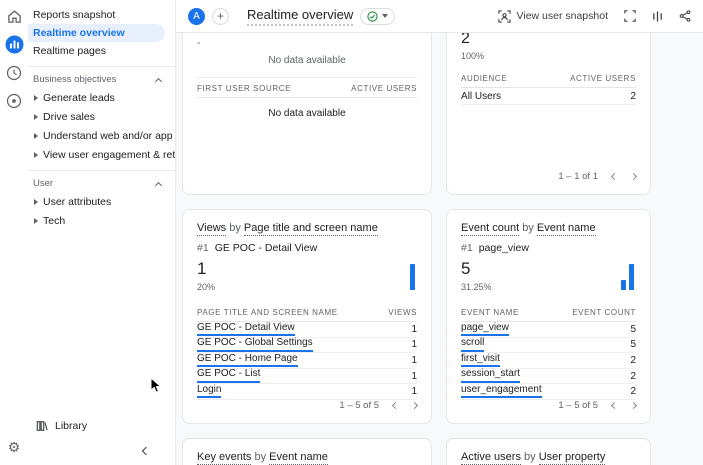 This screenshot has height=465, width=703. I want to click on column-header: EVENT COUNT, so click(604, 312).